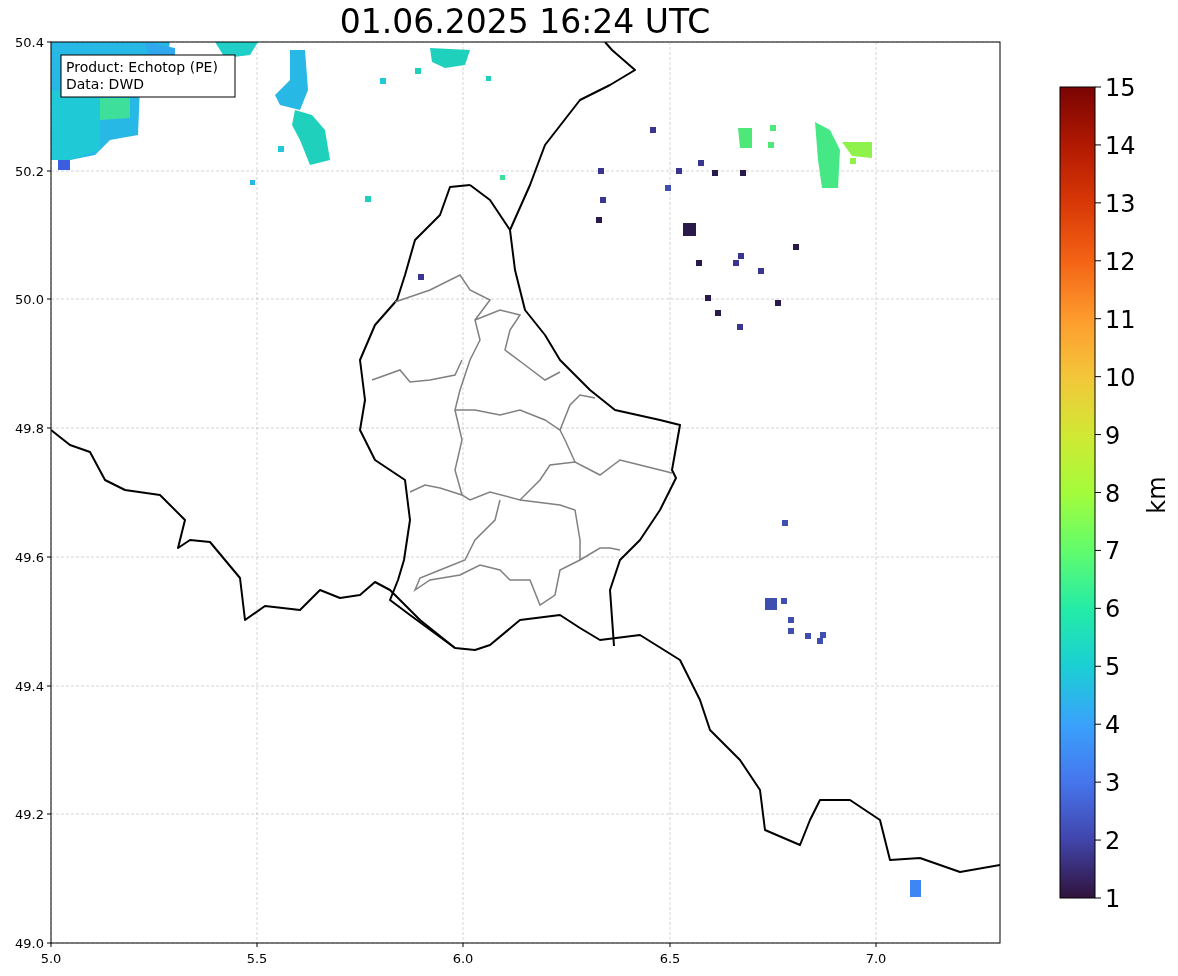 This screenshot has height=976, width=1178. What do you see at coordinates (525, 21) in the screenshot?
I see `chart-title: 01.06.2025 16:24 UTC` at bounding box center [525, 21].